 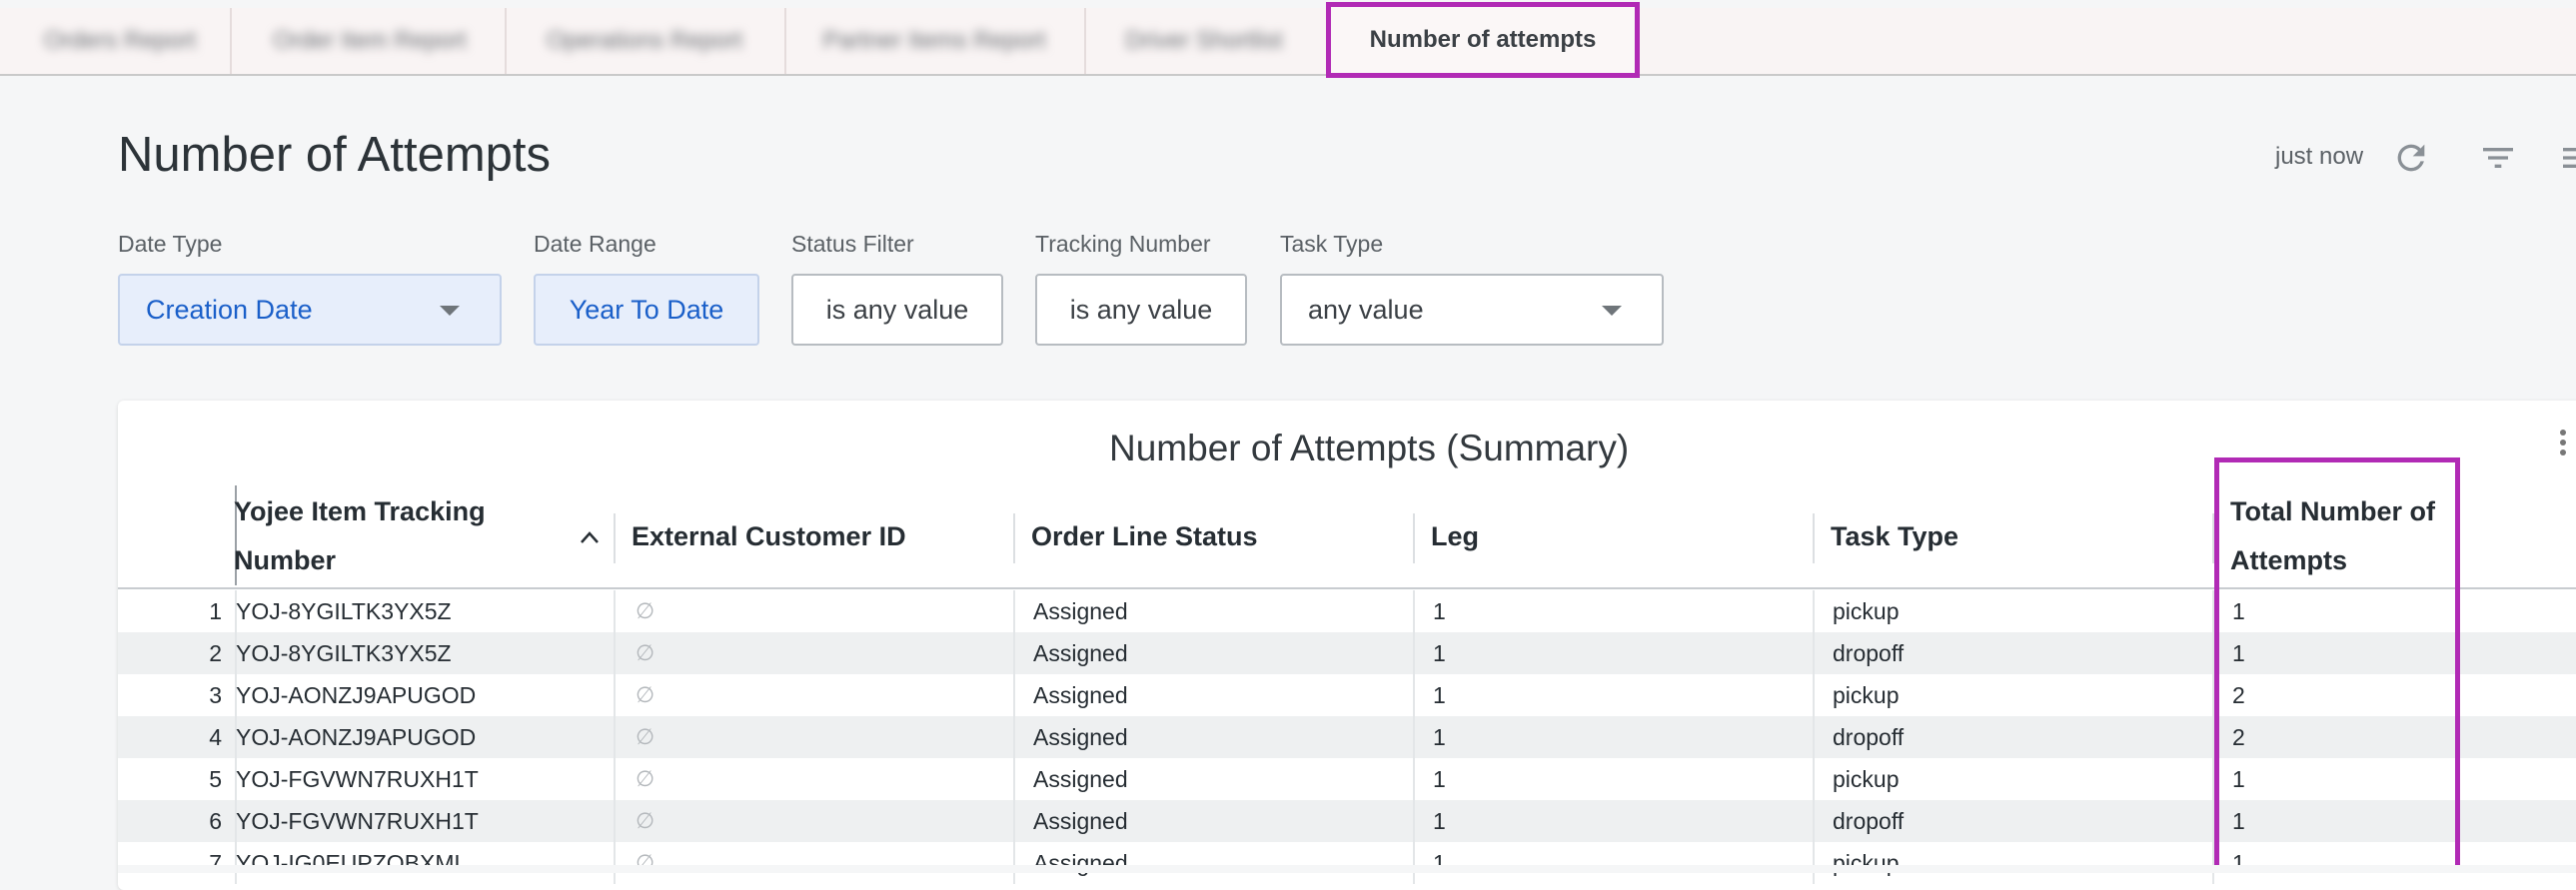 I want to click on last-updated-text: just now, so click(x=2319, y=156).